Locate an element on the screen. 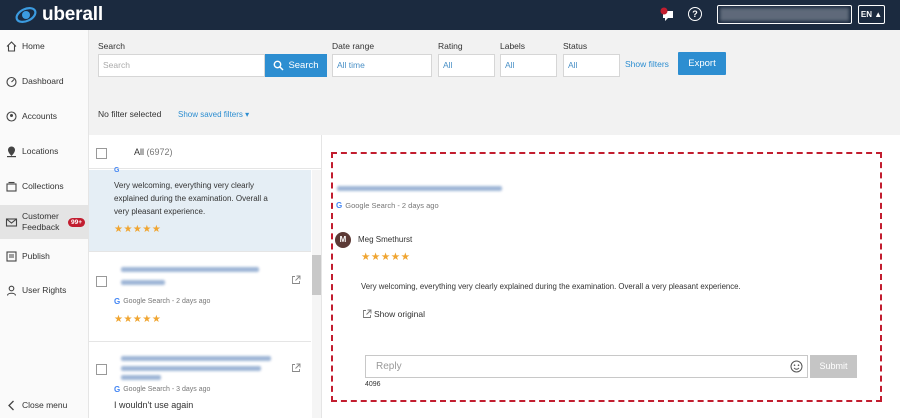 The image size is (900, 418). rating-label: Rating is located at coordinates (450, 46).